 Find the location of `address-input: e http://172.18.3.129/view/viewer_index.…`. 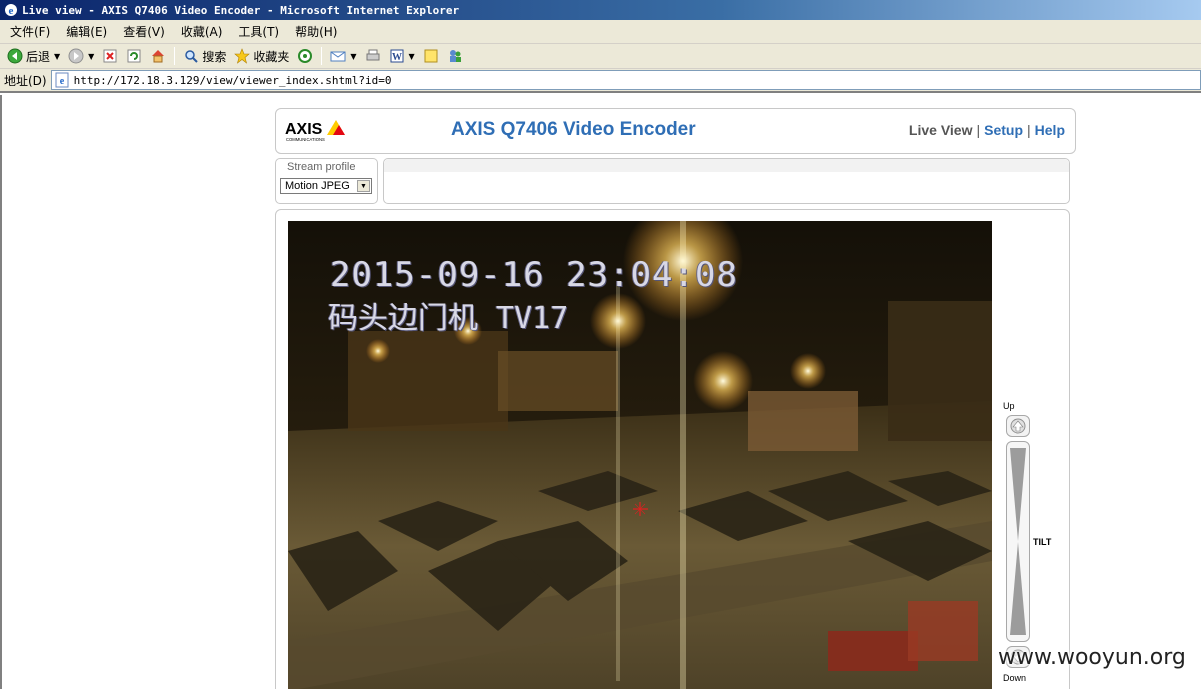

address-input: e http://172.18.3.129/view/viewer_index.… is located at coordinates (625, 80).